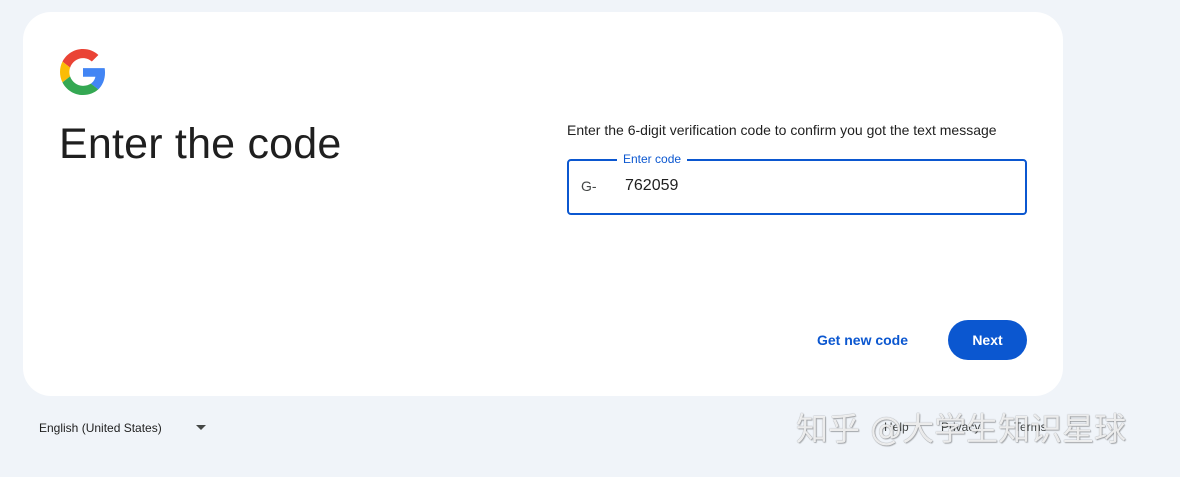  Describe the element at coordinates (83, 72) in the screenshot. I see `google-g-icon` at that location.